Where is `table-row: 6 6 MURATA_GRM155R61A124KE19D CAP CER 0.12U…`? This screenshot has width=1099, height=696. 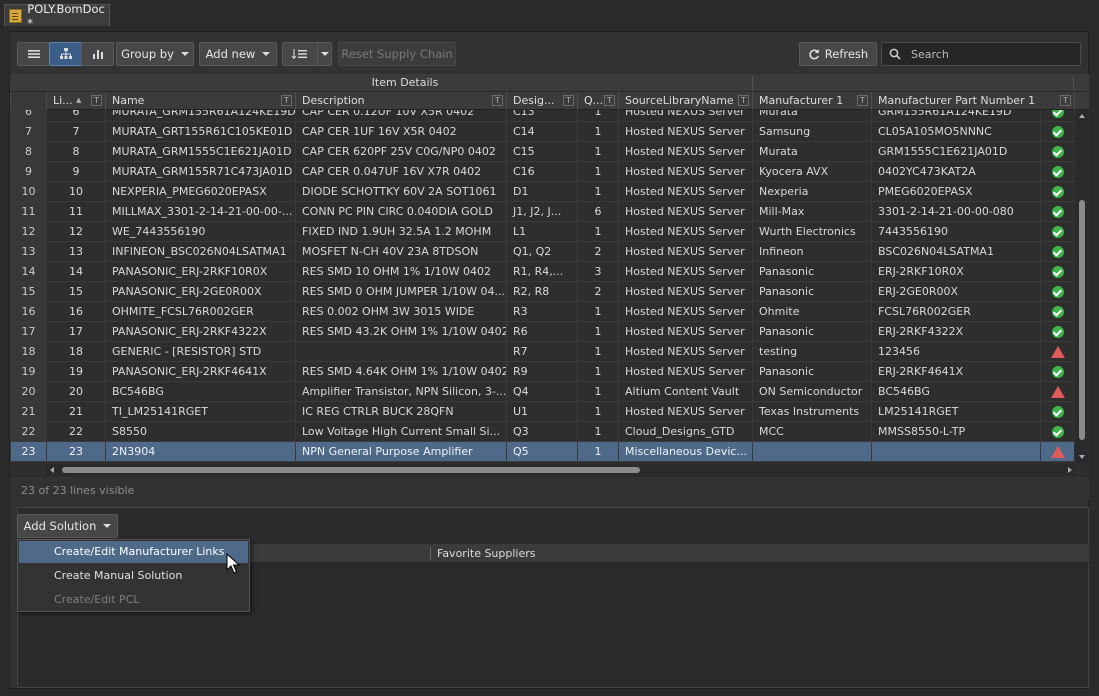
table-row: 6 6 MURATA_GRM155R61A124KE19D CAP CER 0.12U… is located at coordinates (542, 116).